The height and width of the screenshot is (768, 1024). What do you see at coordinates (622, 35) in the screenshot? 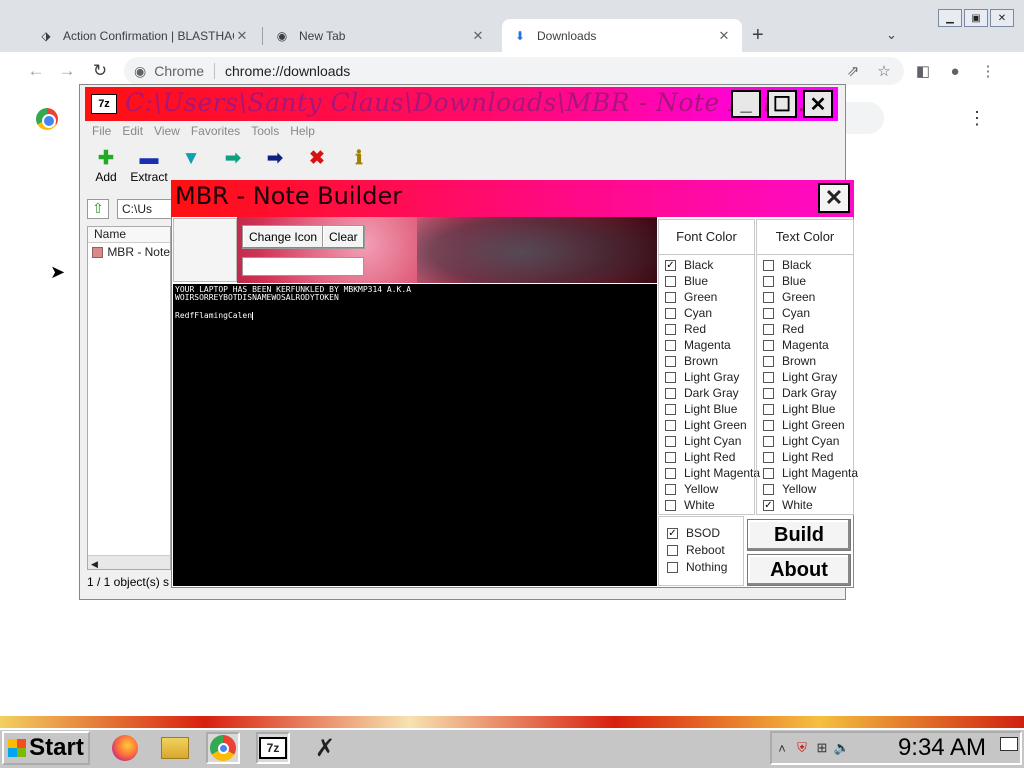
I see `tab-downloads: ⬇ Downloads ✕` at bounding box center [622, 35].